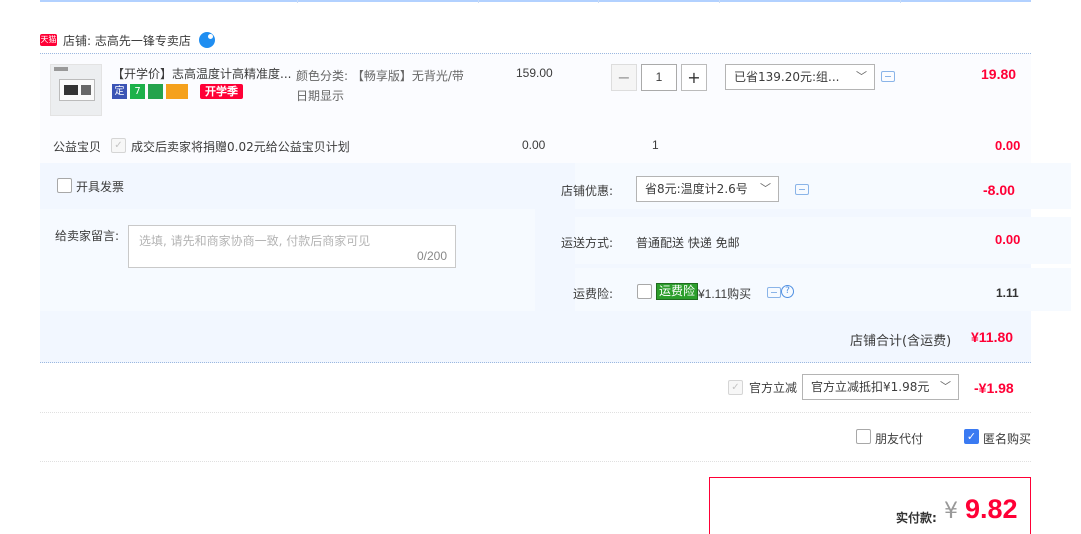 The image size is (1081, 534). Describe the element at coordinates (888, 76) in the screenshot. I see `discount-info-icon` at that location.